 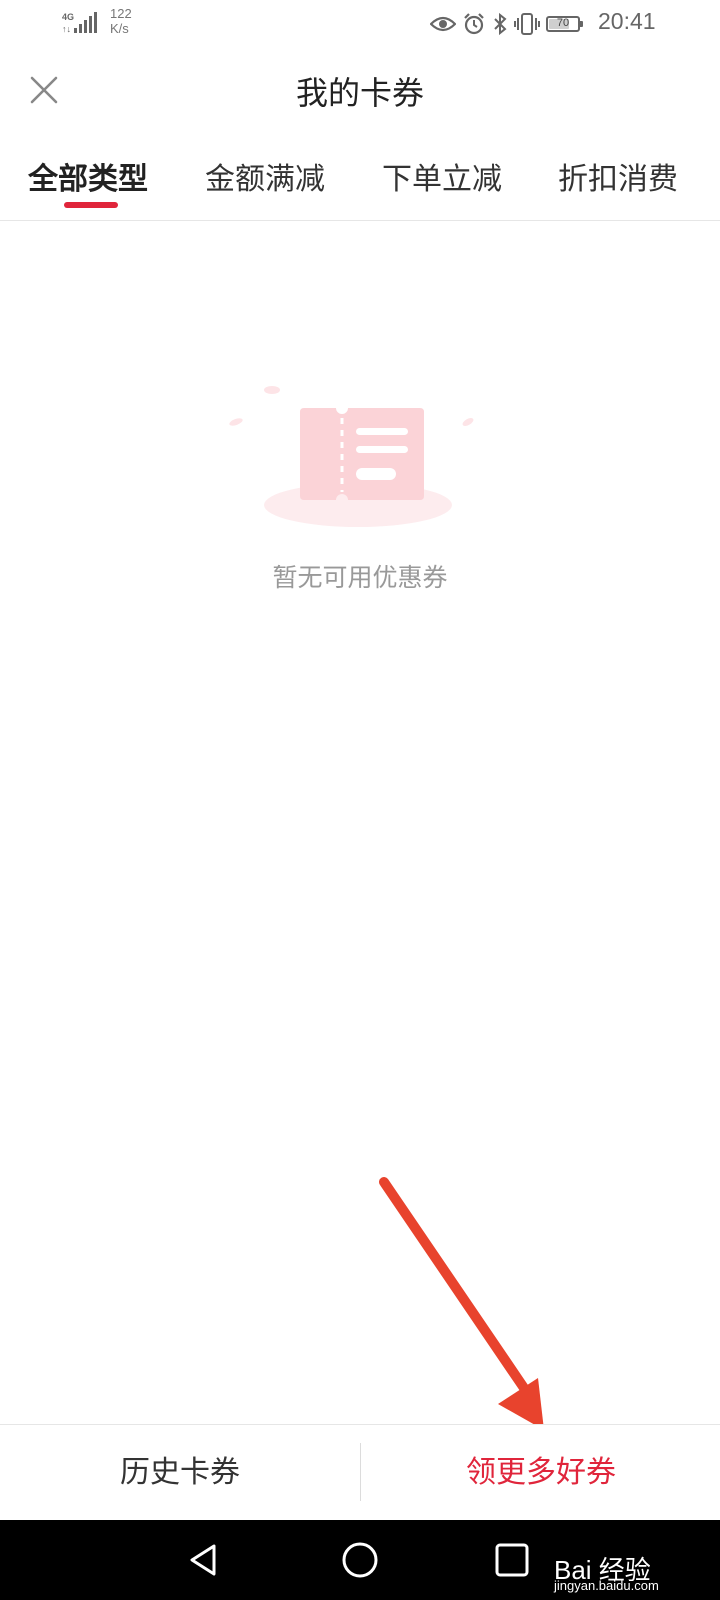 What do you see at coordinates (68, 17) in the screenshot?
I see `network-type-label: 4G` at bounding box center [68, 17].